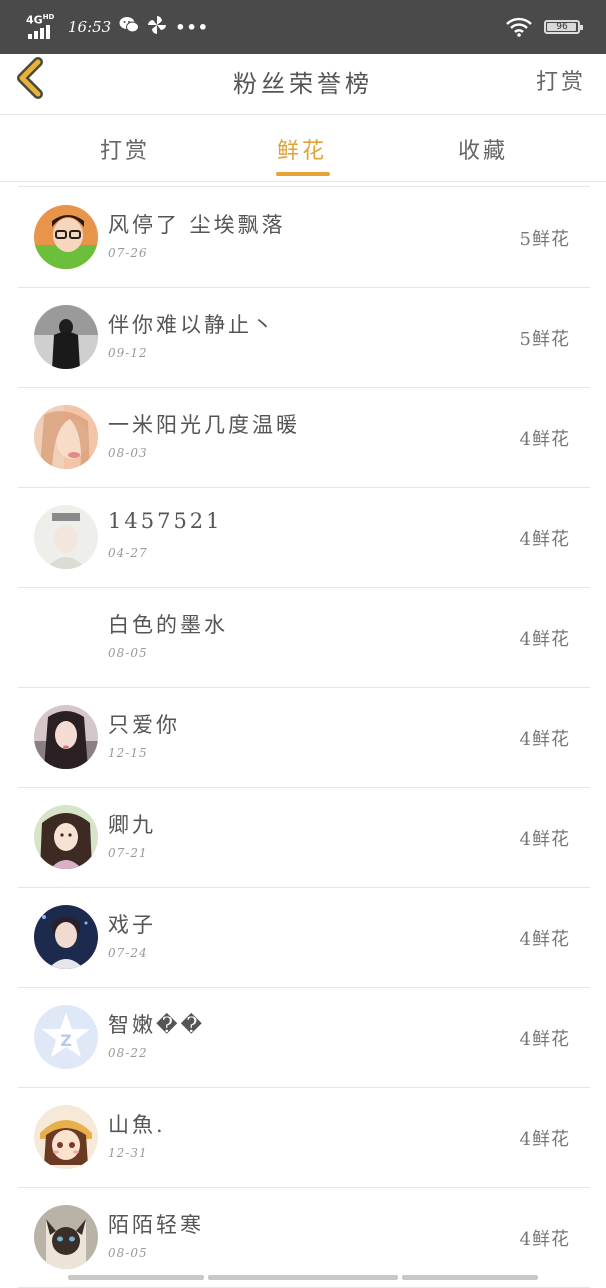  What do you see at coordinates (519, 27) in the screenshot?
I see `wifi-icon` at bounding box center [519, 27].